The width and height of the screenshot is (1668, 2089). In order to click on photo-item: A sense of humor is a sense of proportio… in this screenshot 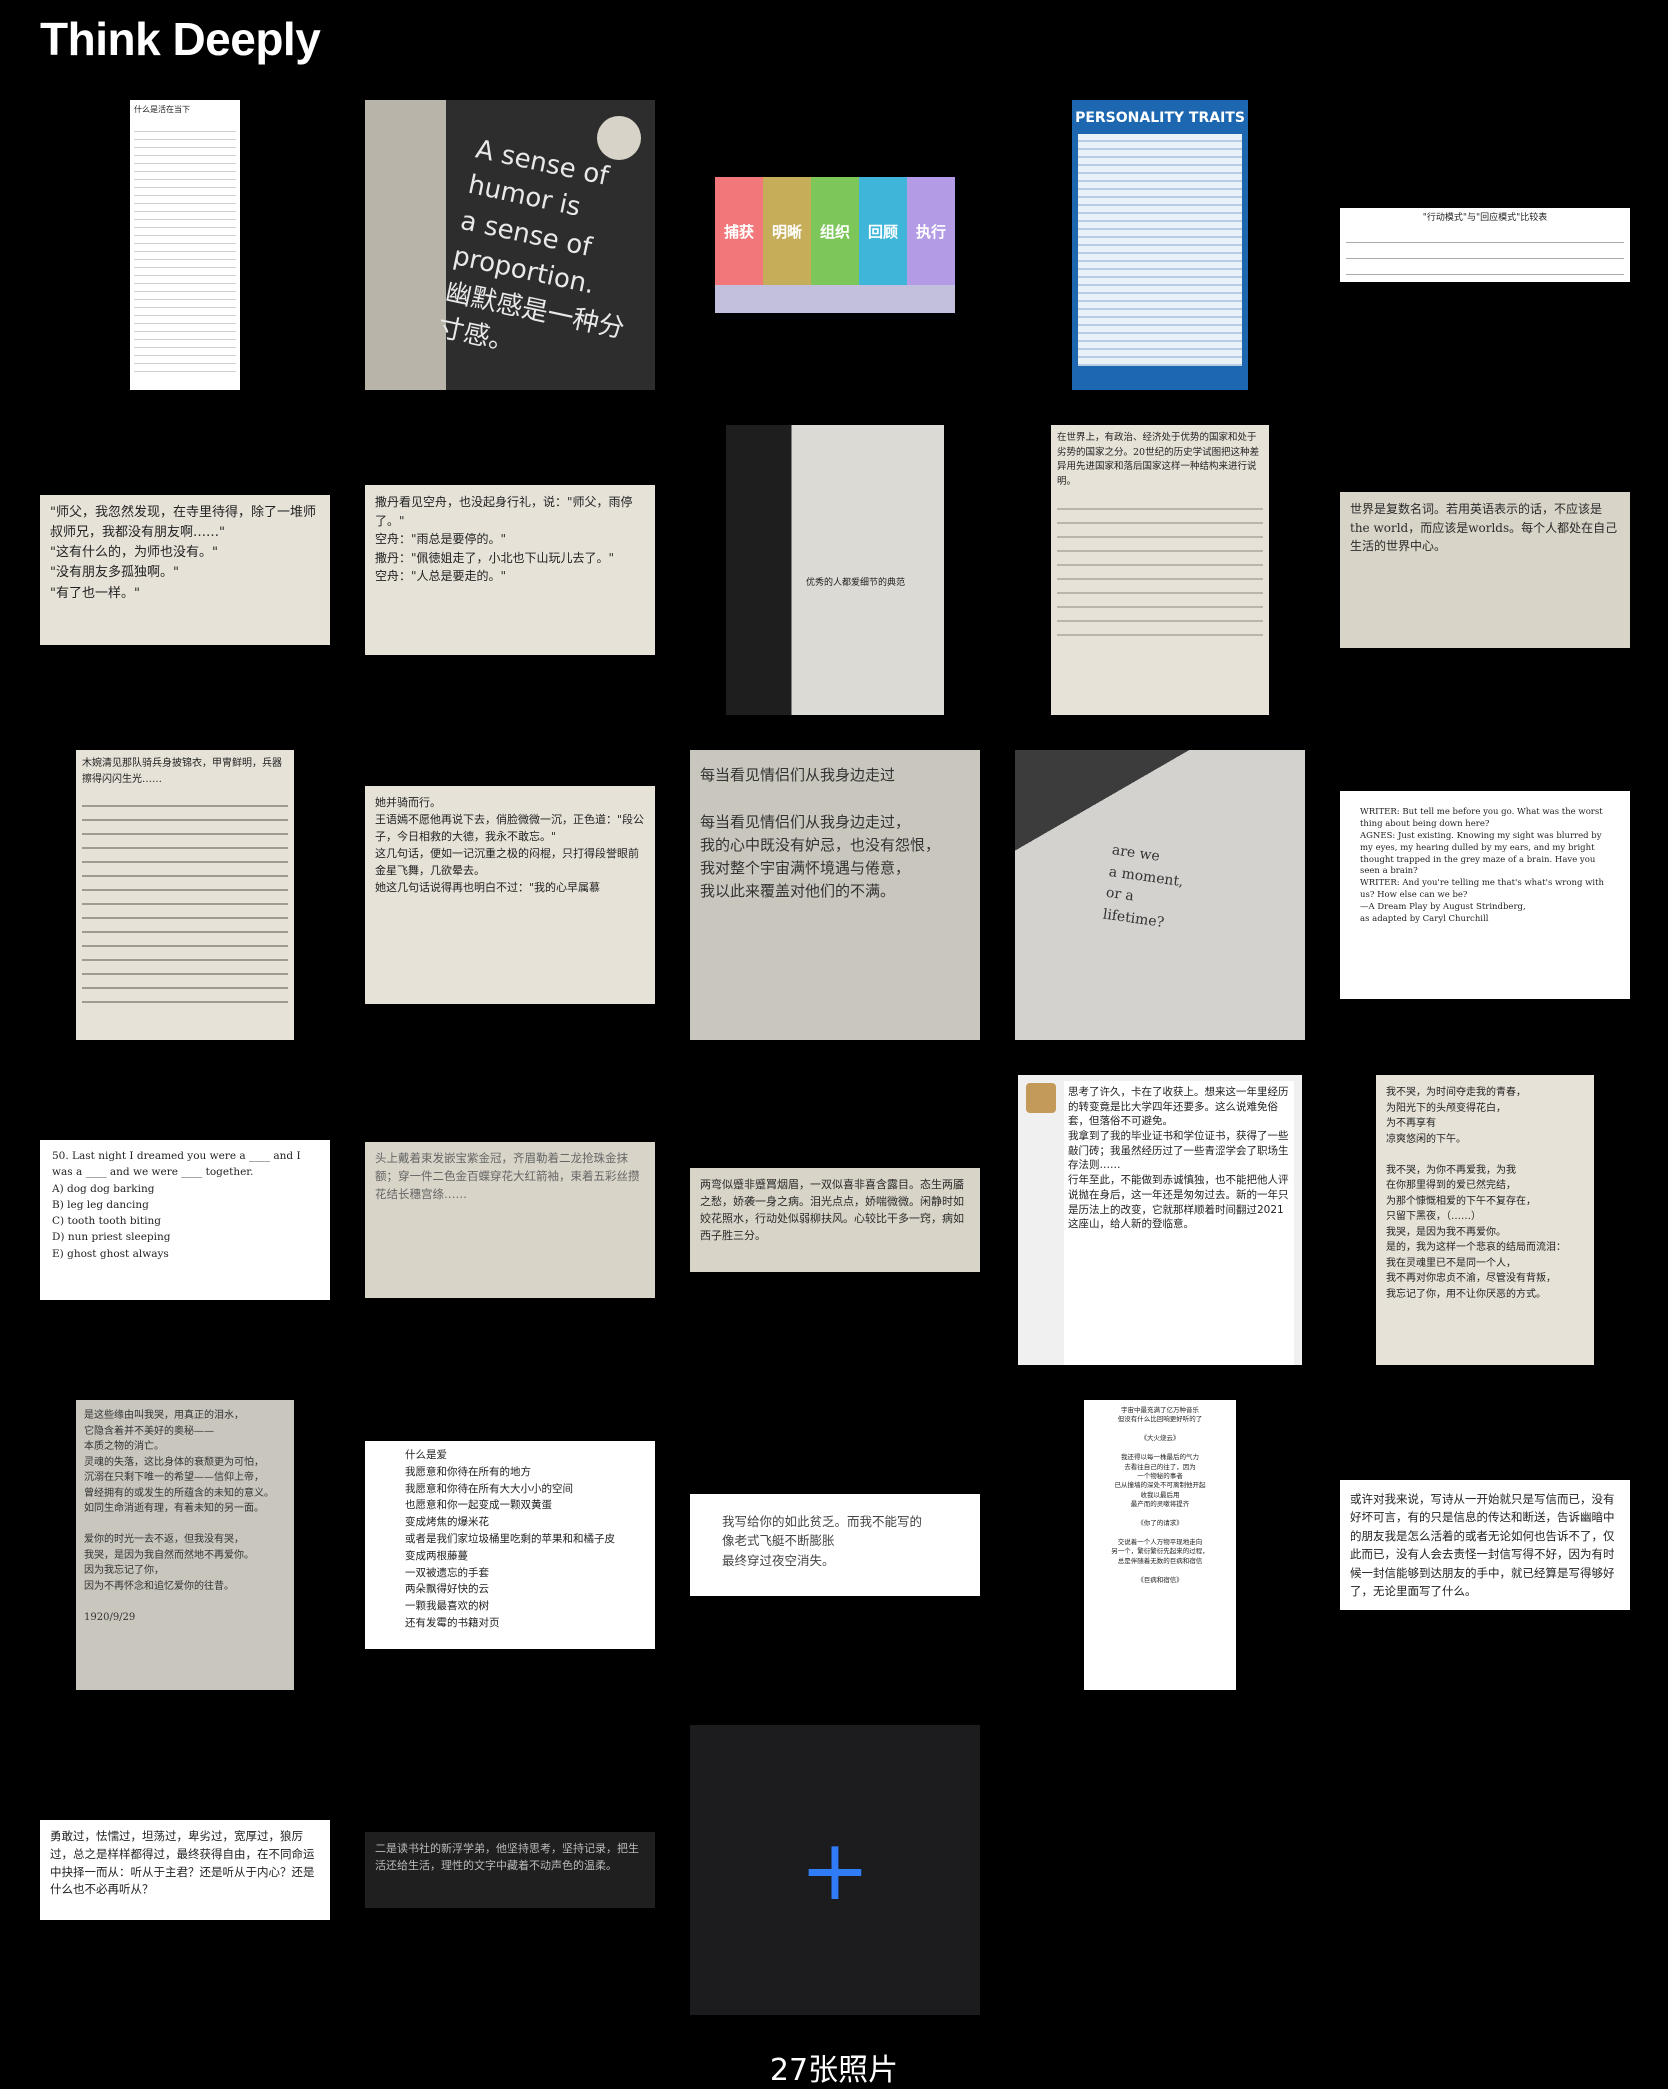, I will do `click(510, 245)`.